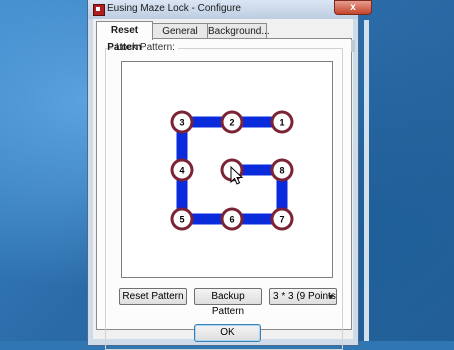 Image resolution: width=454 pixels, height=350 pixels. What do you see at coordinates (153, 296) in the screenshot?
I see `reset-pattern-button: Reset Pattern` at bounding box center [153, 296].